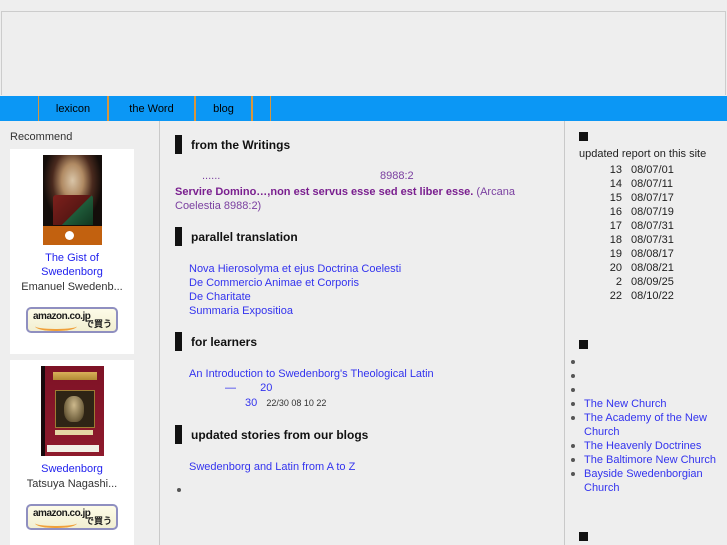  I want to click on nav-left-spacer, so click(19, 108).